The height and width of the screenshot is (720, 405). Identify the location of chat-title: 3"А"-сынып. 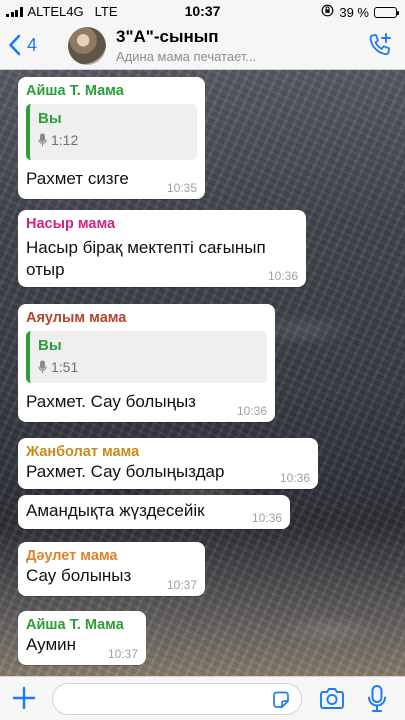
(167, 37).